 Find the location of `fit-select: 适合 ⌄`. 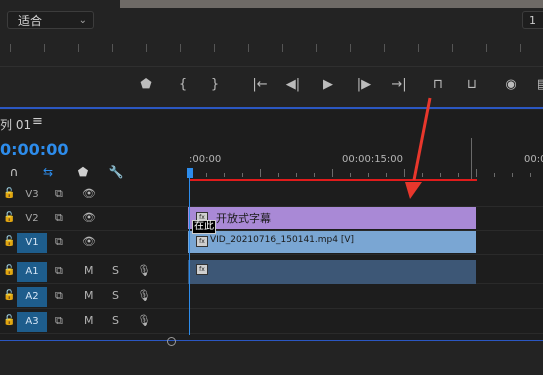

fit-select: 适合 ⌄ is located at coordinates (50, 20).